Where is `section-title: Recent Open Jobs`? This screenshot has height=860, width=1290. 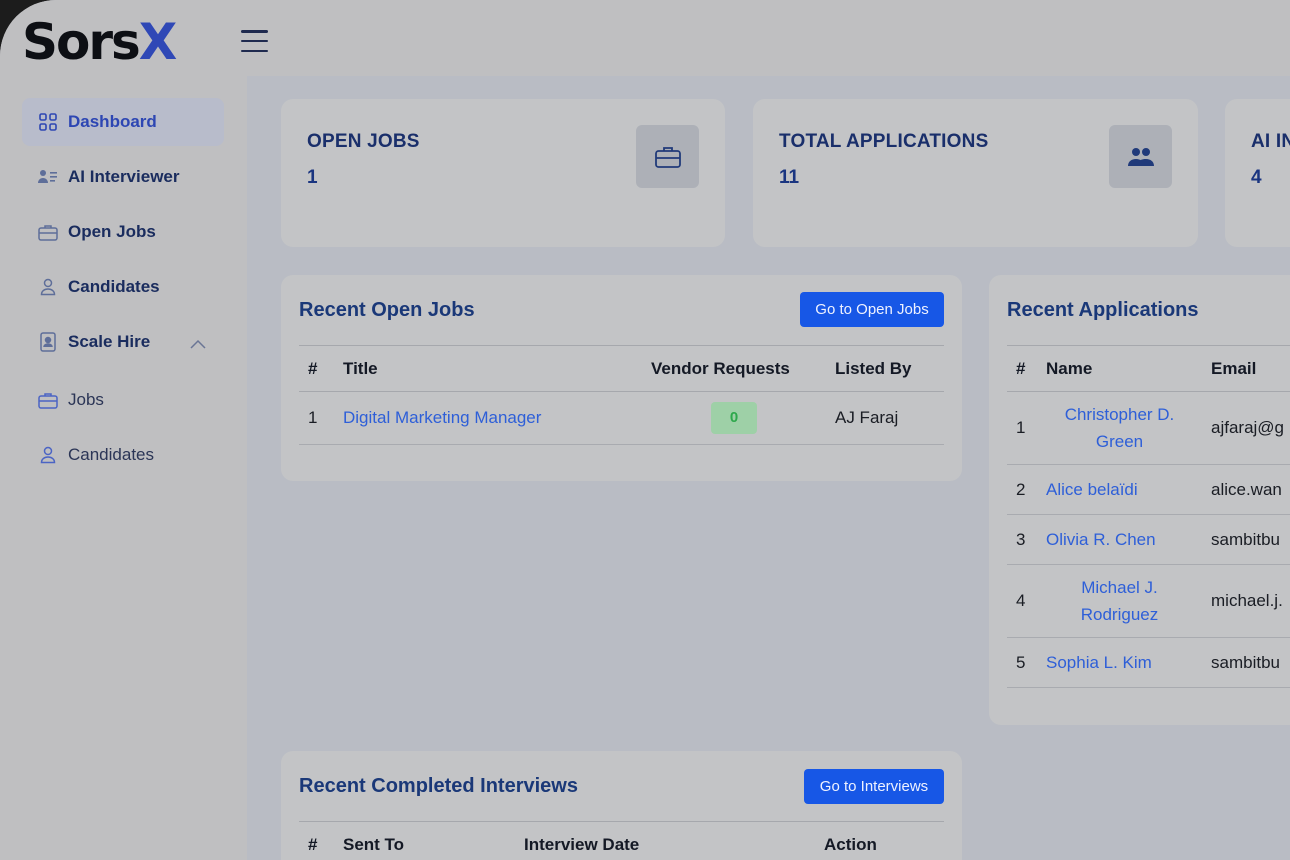
section-title: Recent Open Jobs is located at coordinates (387, 310).